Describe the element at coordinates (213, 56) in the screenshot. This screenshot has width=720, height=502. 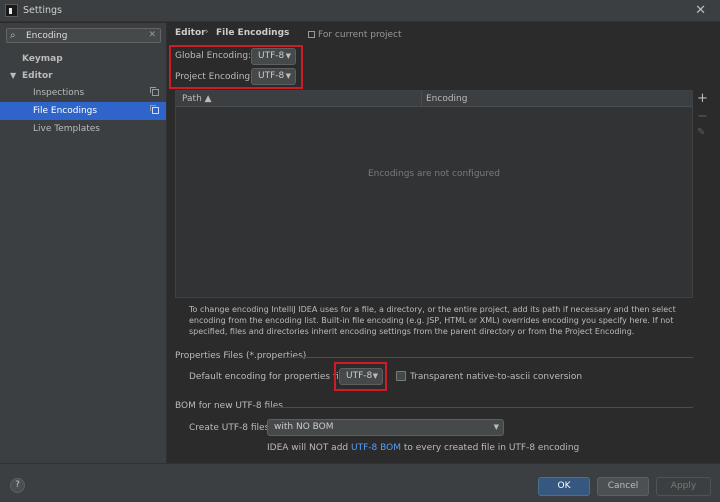
I see `global-encoding-label: Global Encoding:` at that location.